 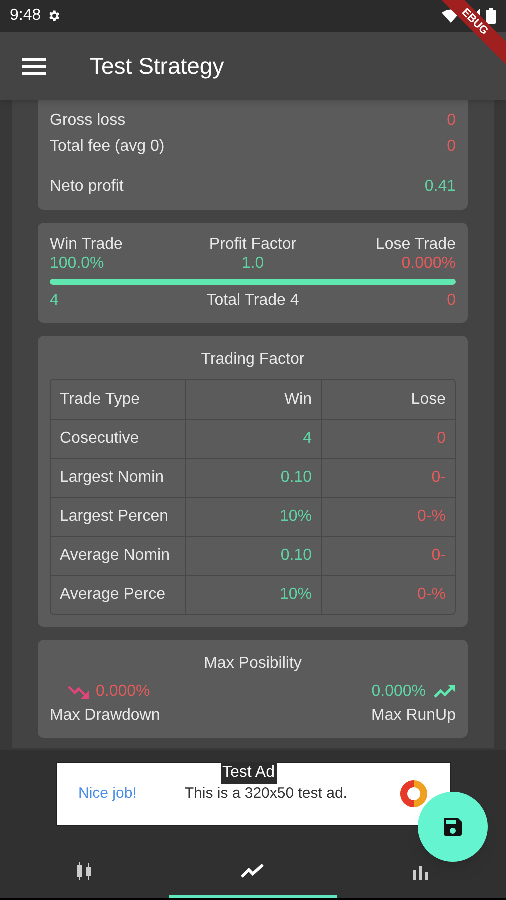 I want to click on battery-icon, so click(x=491, y=16).